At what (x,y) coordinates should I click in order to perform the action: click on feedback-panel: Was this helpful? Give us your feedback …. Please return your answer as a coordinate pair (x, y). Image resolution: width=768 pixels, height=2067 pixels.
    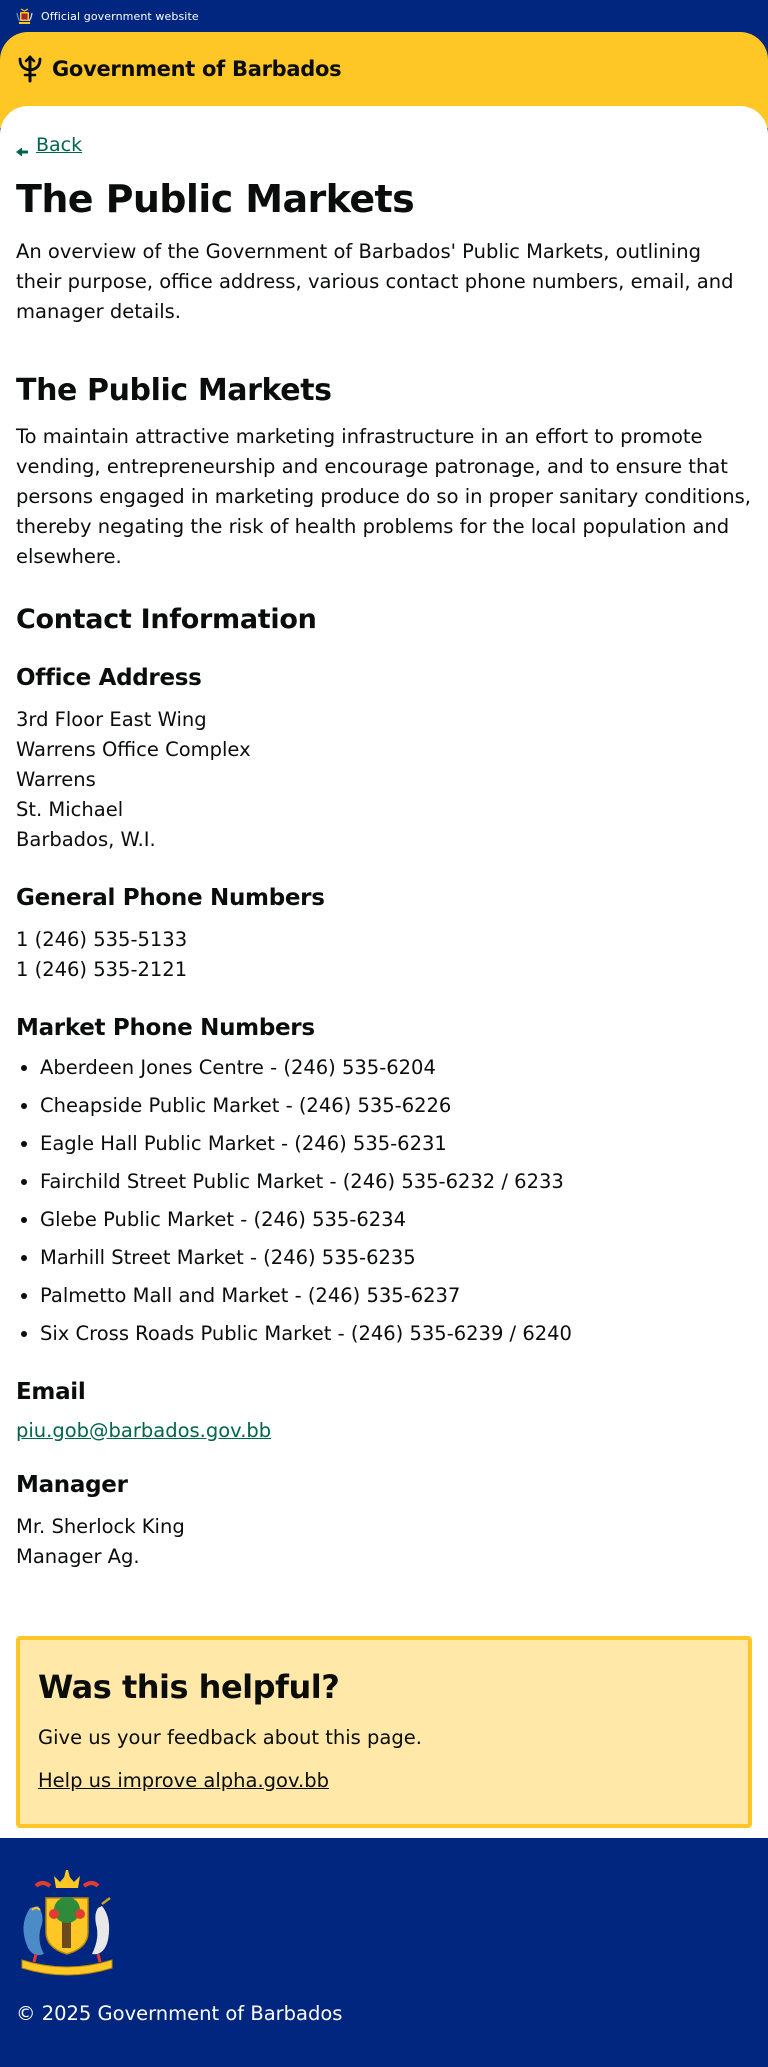
    Looking at the image, I should click on (384, 1731).